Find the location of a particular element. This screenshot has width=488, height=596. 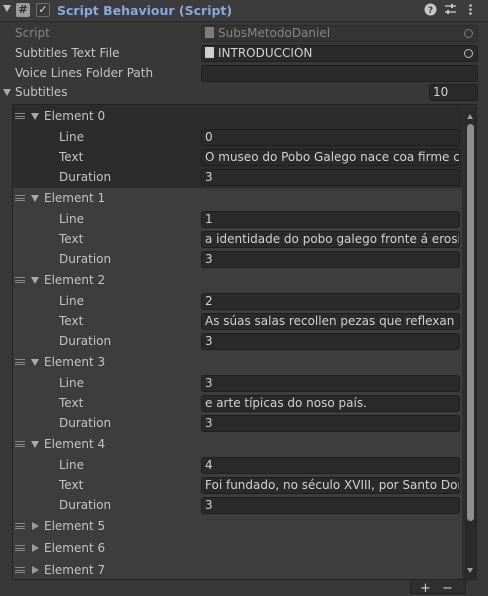

scroll-up-icon is located at coordinates (470, 116).